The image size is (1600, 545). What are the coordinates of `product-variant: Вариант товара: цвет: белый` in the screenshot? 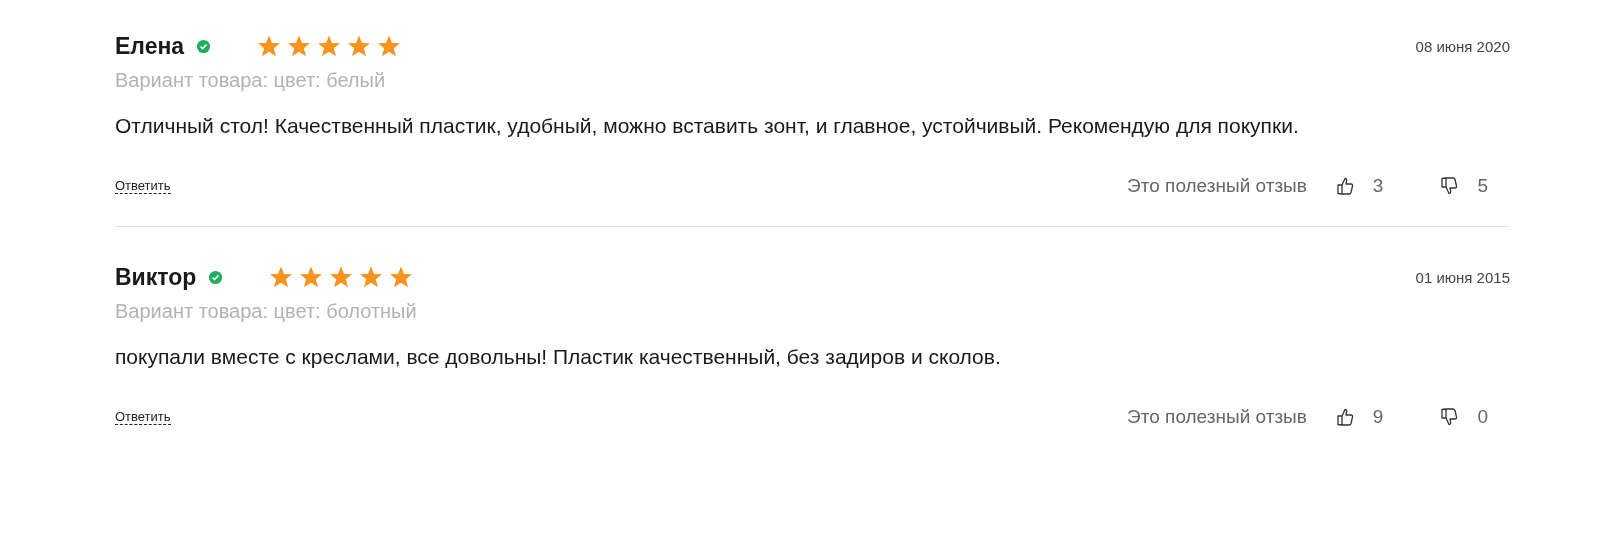 It's located at (251, 80).